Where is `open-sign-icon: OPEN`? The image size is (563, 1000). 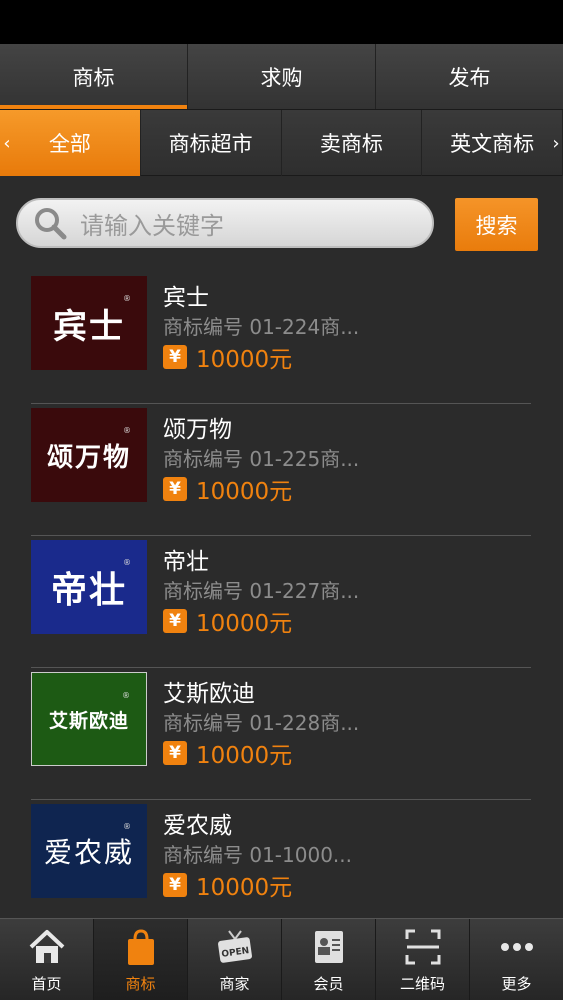
open-sign-icon: OPEN is located at coordinates (235, 947).